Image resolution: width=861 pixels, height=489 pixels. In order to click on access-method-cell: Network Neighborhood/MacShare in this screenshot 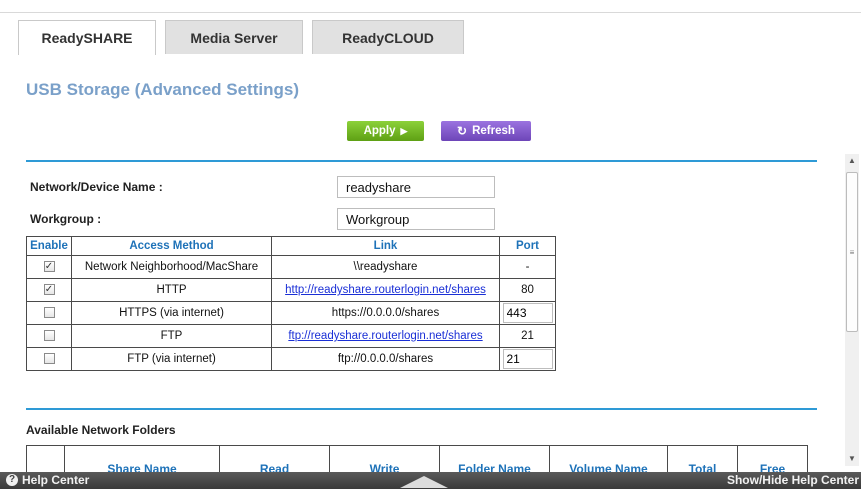, I will do `click(171, 267)`.